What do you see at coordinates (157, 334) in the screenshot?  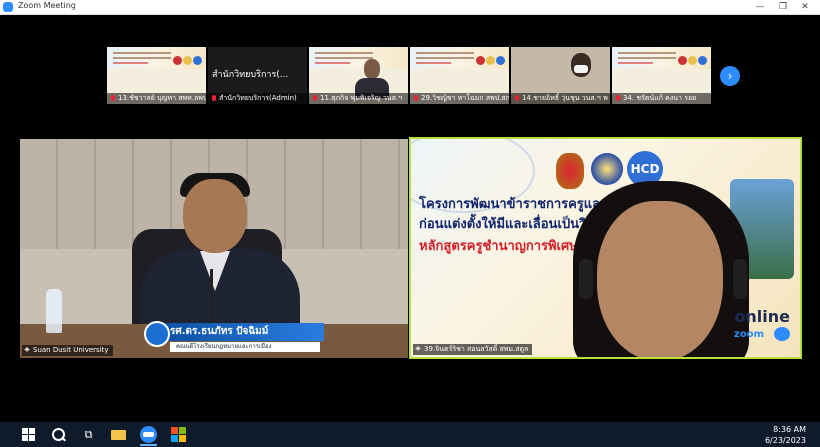 I see `university-logo-icon` at bounding box center [157, 334].